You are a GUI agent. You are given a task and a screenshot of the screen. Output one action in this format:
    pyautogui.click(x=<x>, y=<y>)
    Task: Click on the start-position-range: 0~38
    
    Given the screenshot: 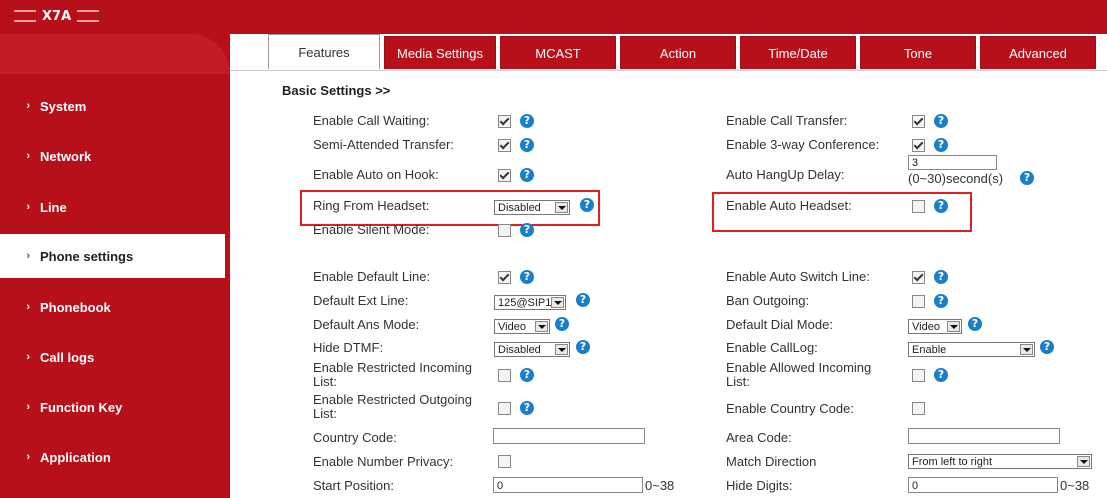 What is the action you would take?
    pyautogui.click(x=660, y=485)
    